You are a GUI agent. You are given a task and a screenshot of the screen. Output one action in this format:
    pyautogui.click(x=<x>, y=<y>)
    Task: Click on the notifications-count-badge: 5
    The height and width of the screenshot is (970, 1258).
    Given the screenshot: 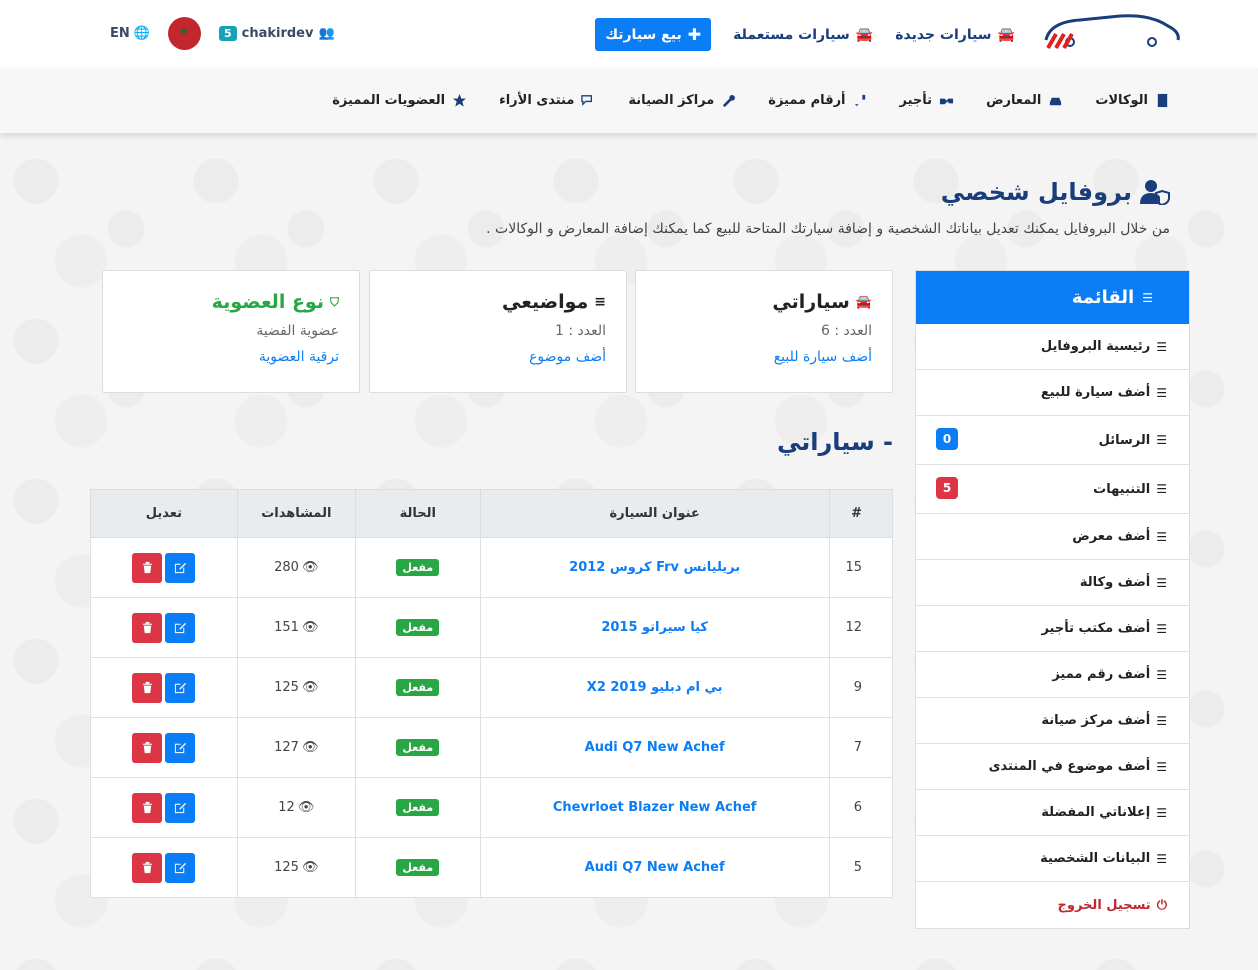 What is the action you would take?
    pyautogui.click(x=947, y=488)
    